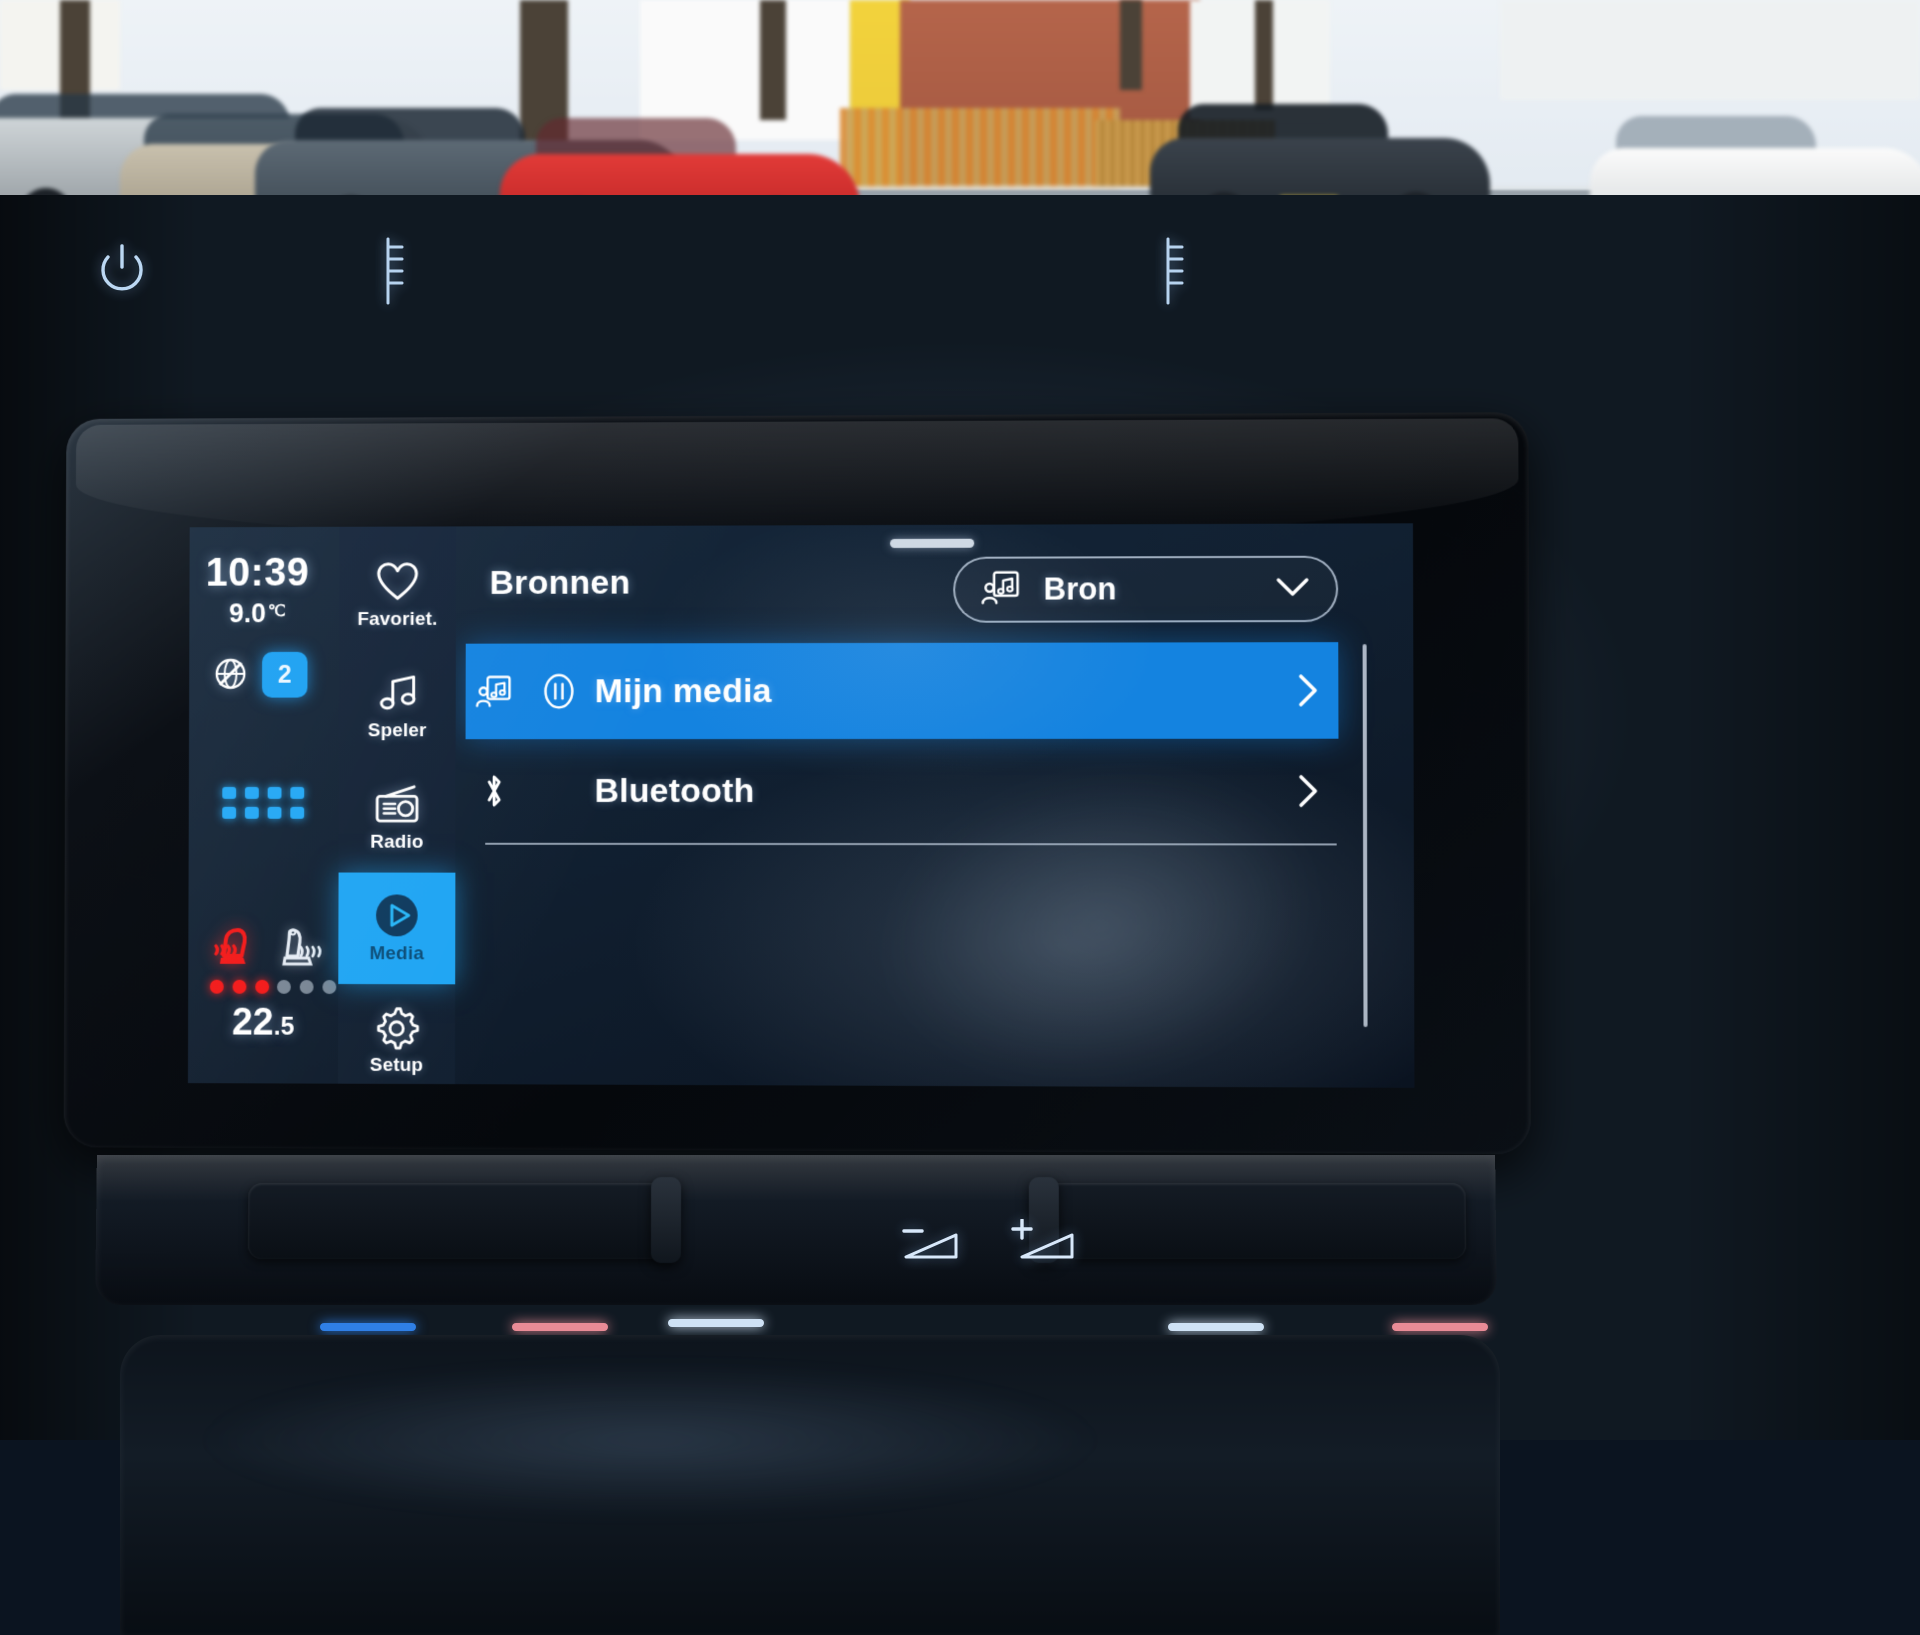 This screenshot has height=1635, width=1920. I want to click on list-item-label: Bluetooth, so click(936, 790).